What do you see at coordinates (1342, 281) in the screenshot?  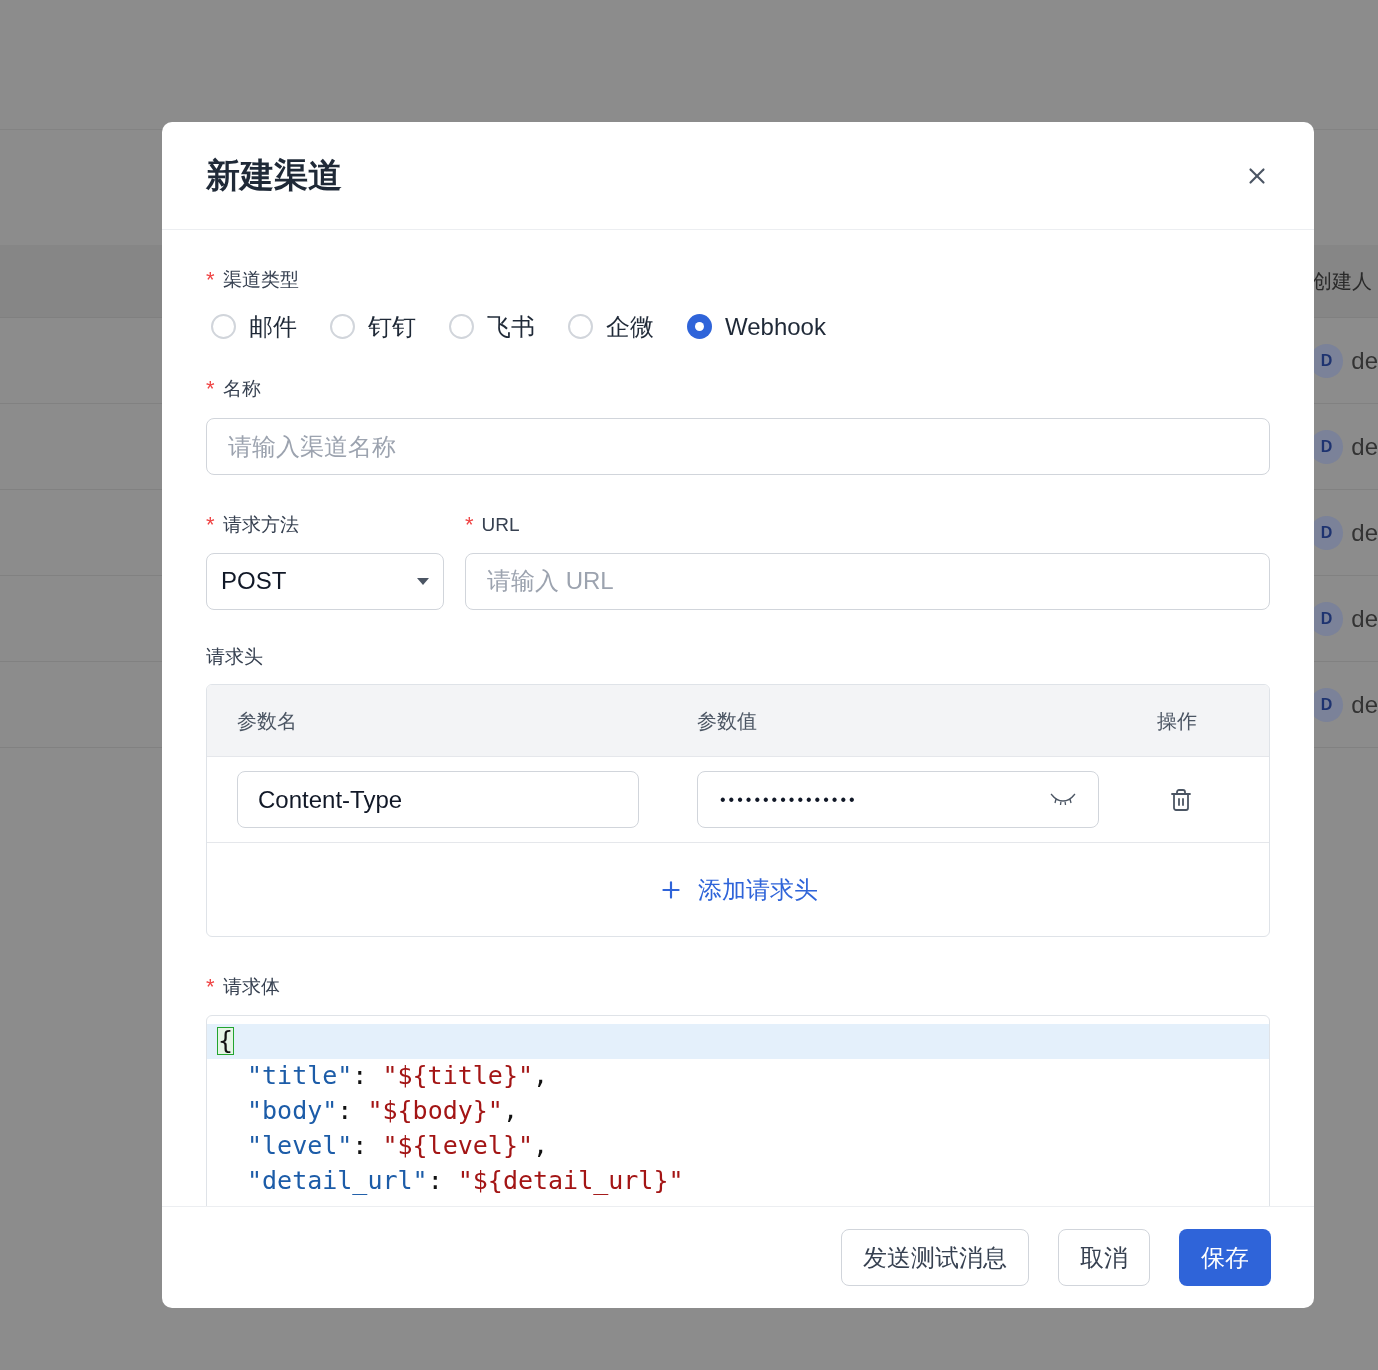 I see `column-header: 创建人` at bounding box center [1342, 281].